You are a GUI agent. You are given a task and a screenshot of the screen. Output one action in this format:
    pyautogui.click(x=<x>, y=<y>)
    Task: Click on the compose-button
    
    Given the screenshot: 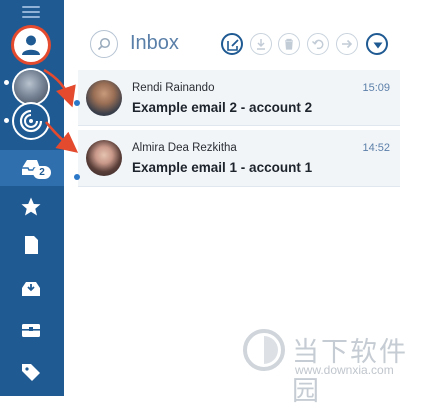 What is the action you would take?
    pyautogui.click(x=232, y=44)
    